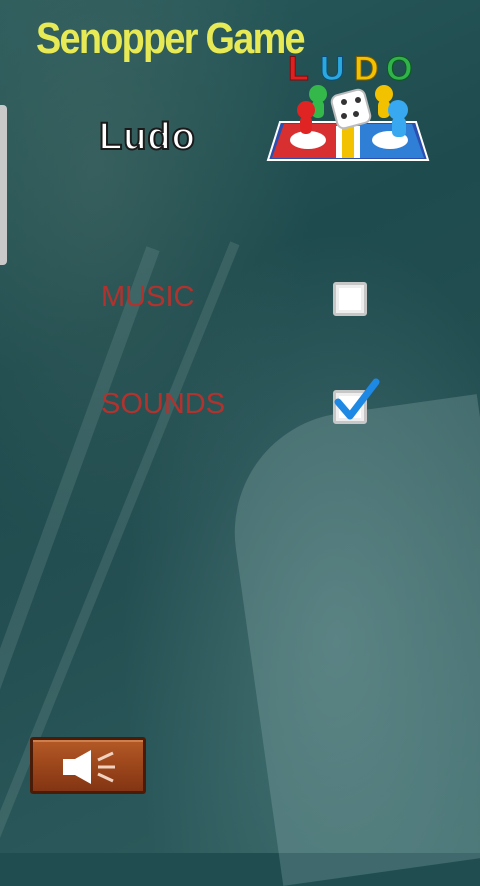 This screenshot has width=480, height=886. Describe the element at coordinates (147, 137) in the screenshot. I see `game-subtitle: Ludo` at that location.